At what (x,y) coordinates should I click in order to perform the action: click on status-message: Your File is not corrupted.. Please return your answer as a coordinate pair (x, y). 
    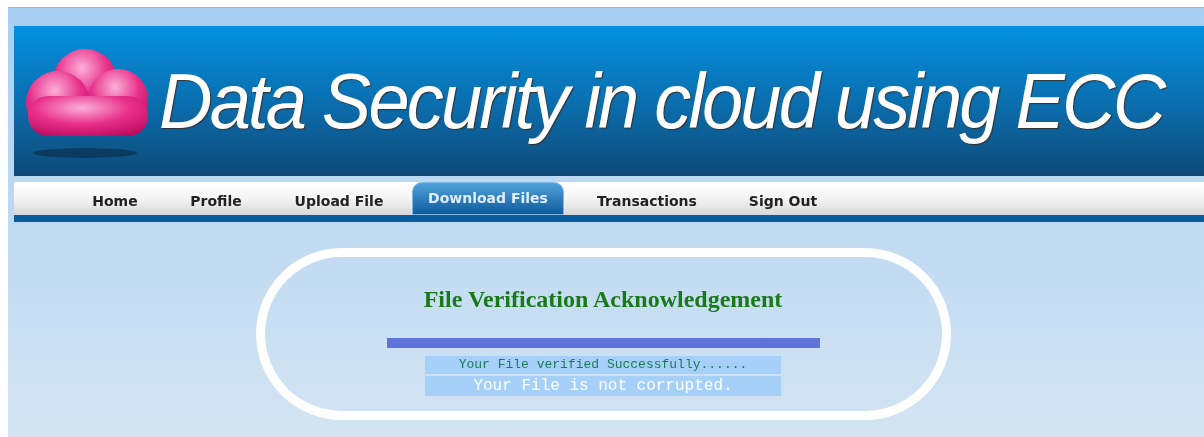
    Looking at the image, I should click on (603, 386).